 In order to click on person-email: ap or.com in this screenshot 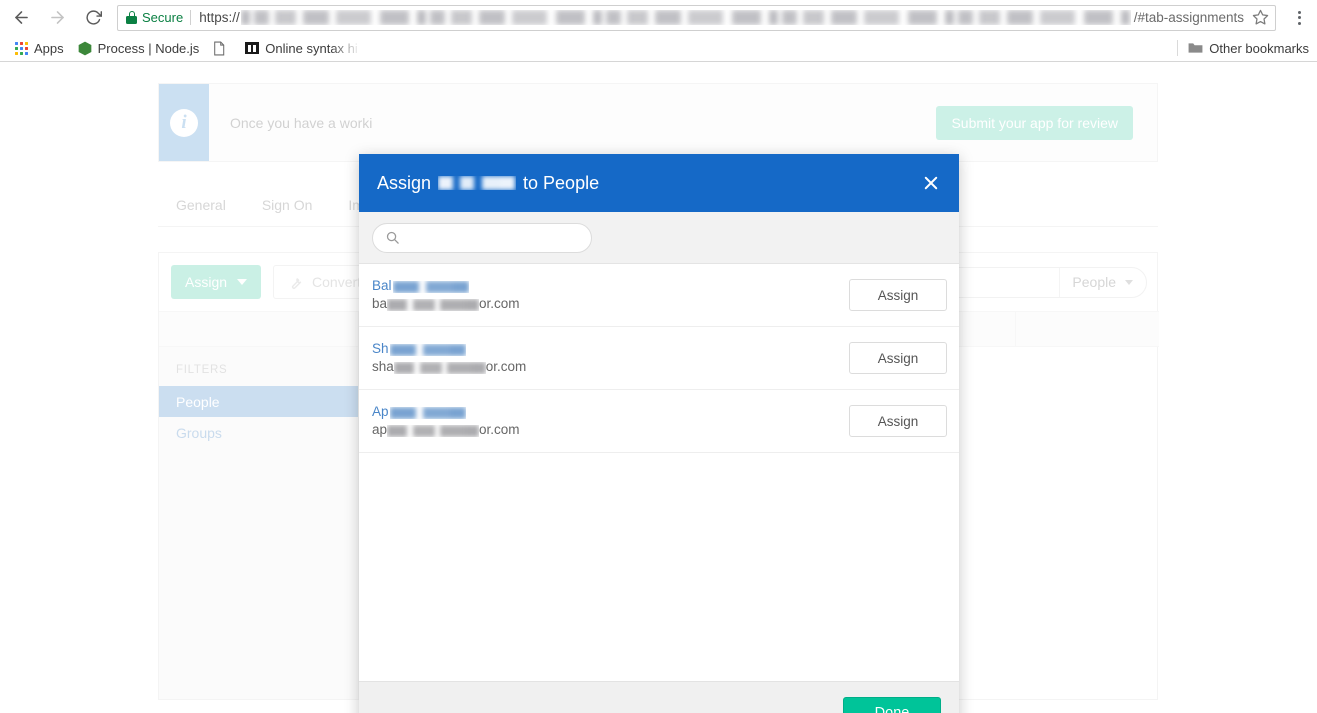, I will do `click(610, 430)`.